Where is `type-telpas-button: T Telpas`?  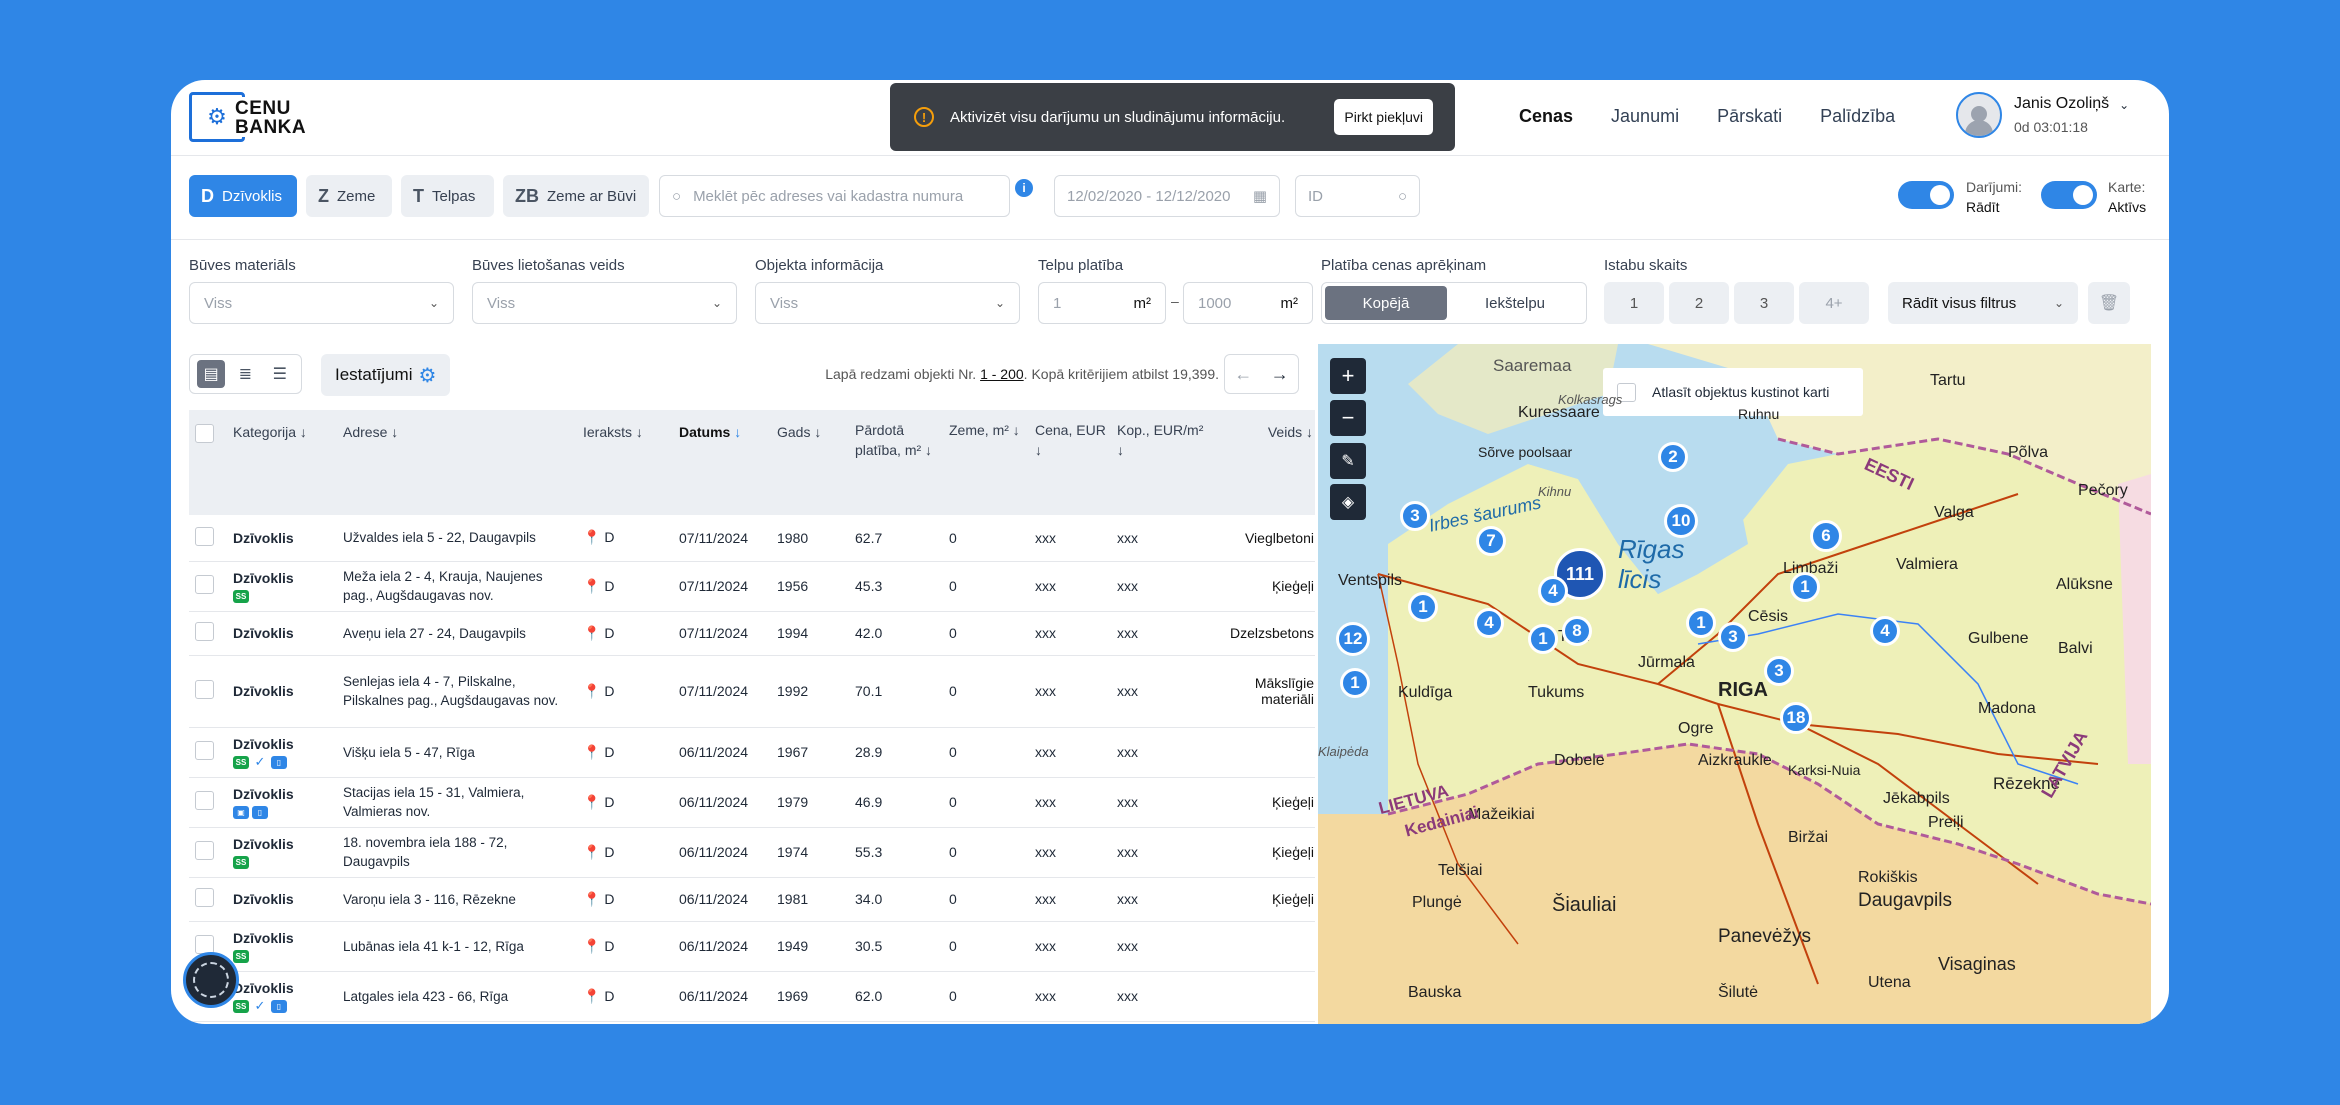 type-telpas-button: T Telpas is located at coordinates (447, 196).